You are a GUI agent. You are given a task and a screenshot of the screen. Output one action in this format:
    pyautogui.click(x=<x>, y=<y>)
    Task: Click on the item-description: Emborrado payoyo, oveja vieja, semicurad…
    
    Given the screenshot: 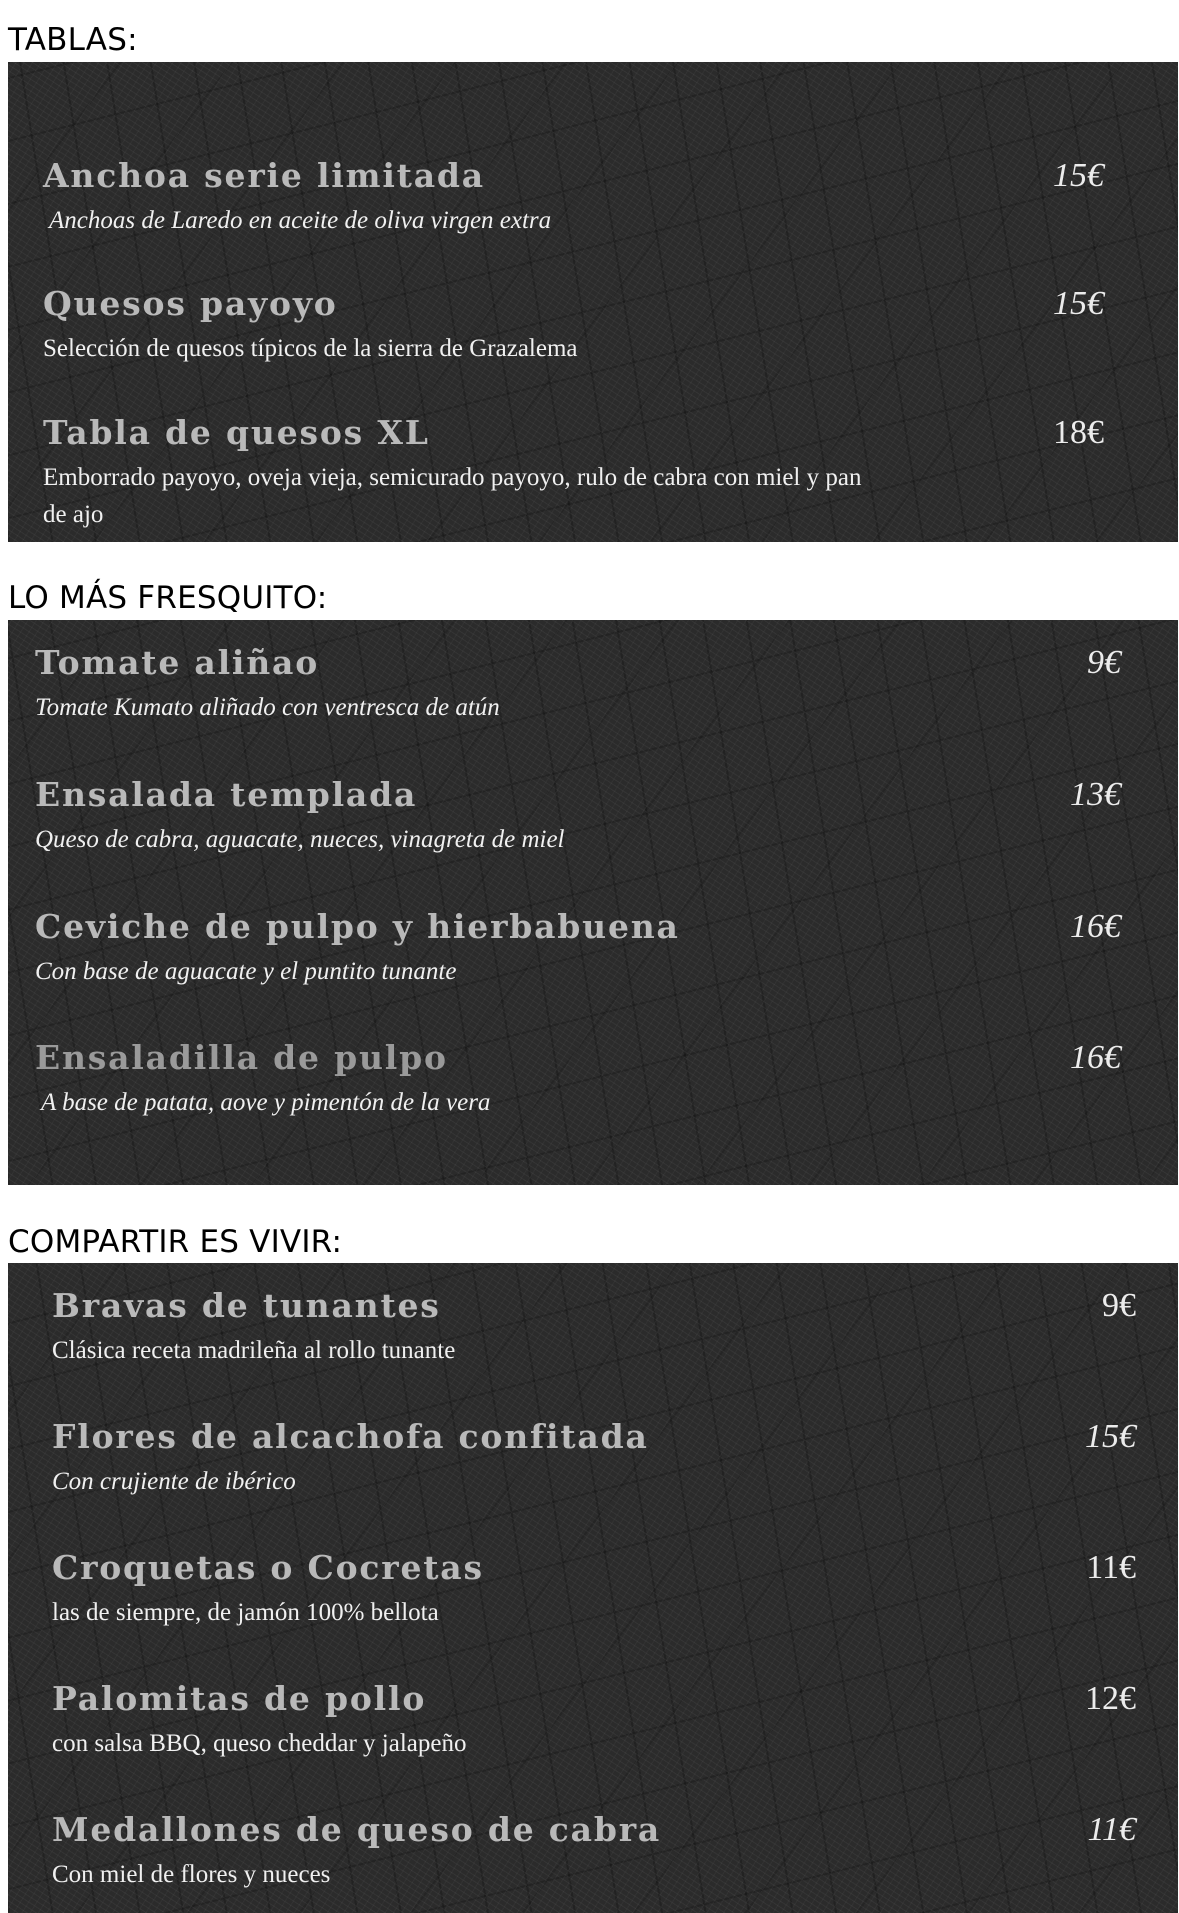 What is the action you would take?
    pyautogui.click(x=452, y=496)
    